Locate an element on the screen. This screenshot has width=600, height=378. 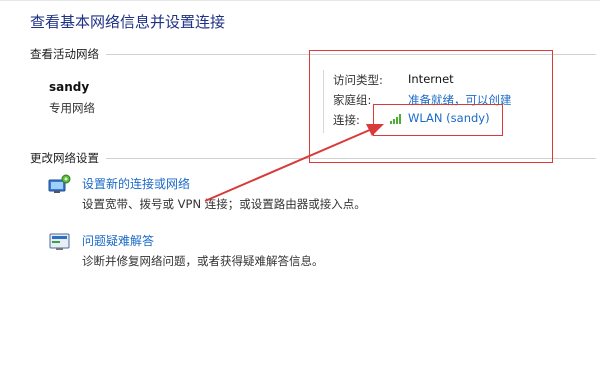
active-networks-header: 查看活动网络 is located at coordinates (64, 54).